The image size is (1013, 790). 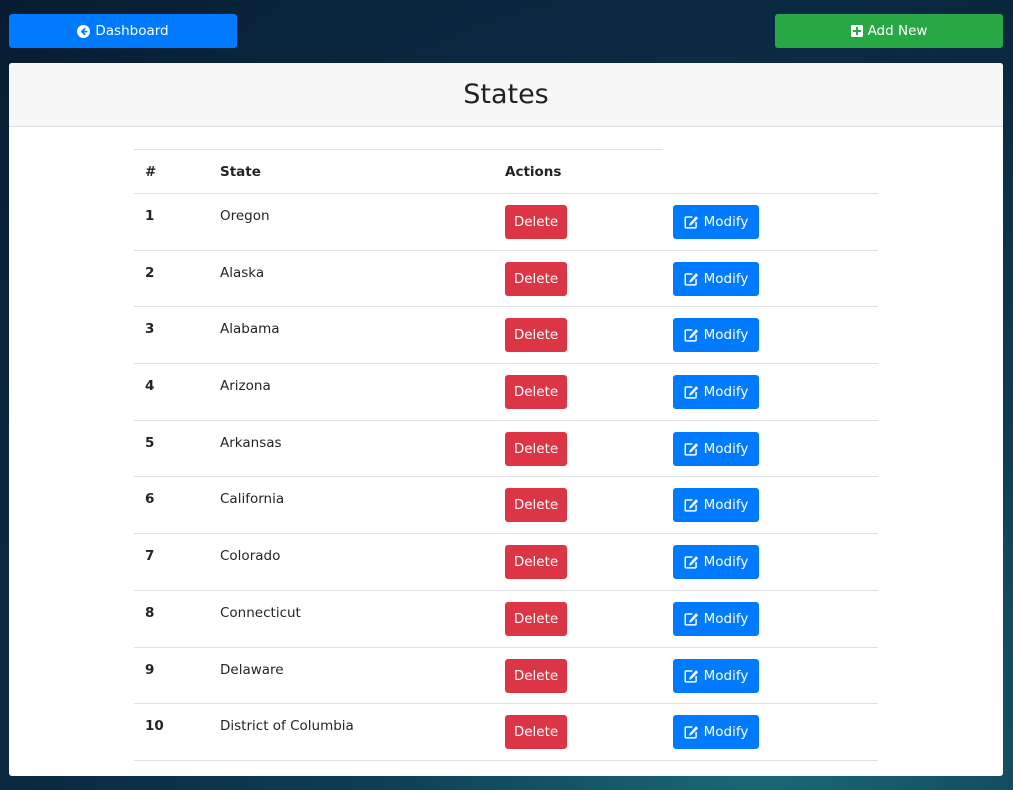 What do you see at coordinates (245, 216) in the screenshot?
I see `state-name: Oregon` at bounding box center [245, 216].